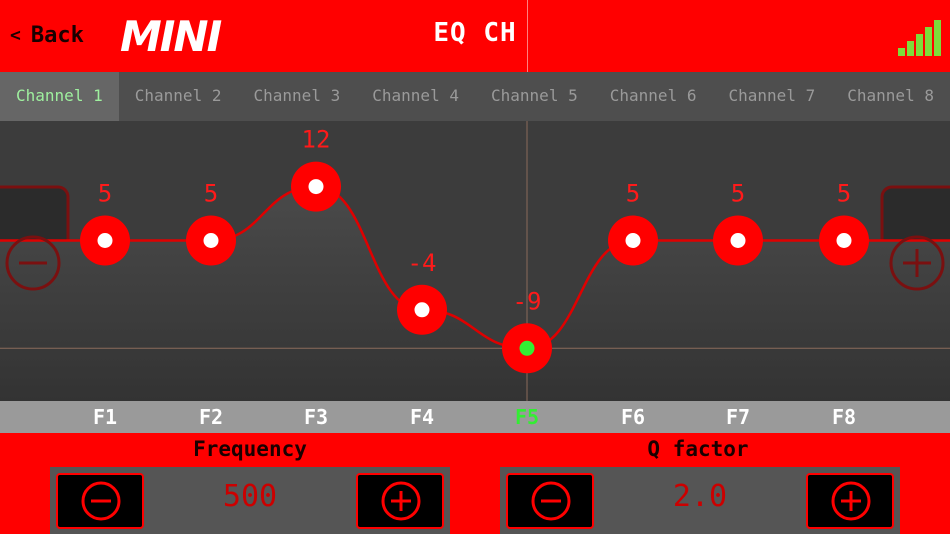 The image size is (950, 534). I want to click on filter-label-f3: F3, so click(316, 417).